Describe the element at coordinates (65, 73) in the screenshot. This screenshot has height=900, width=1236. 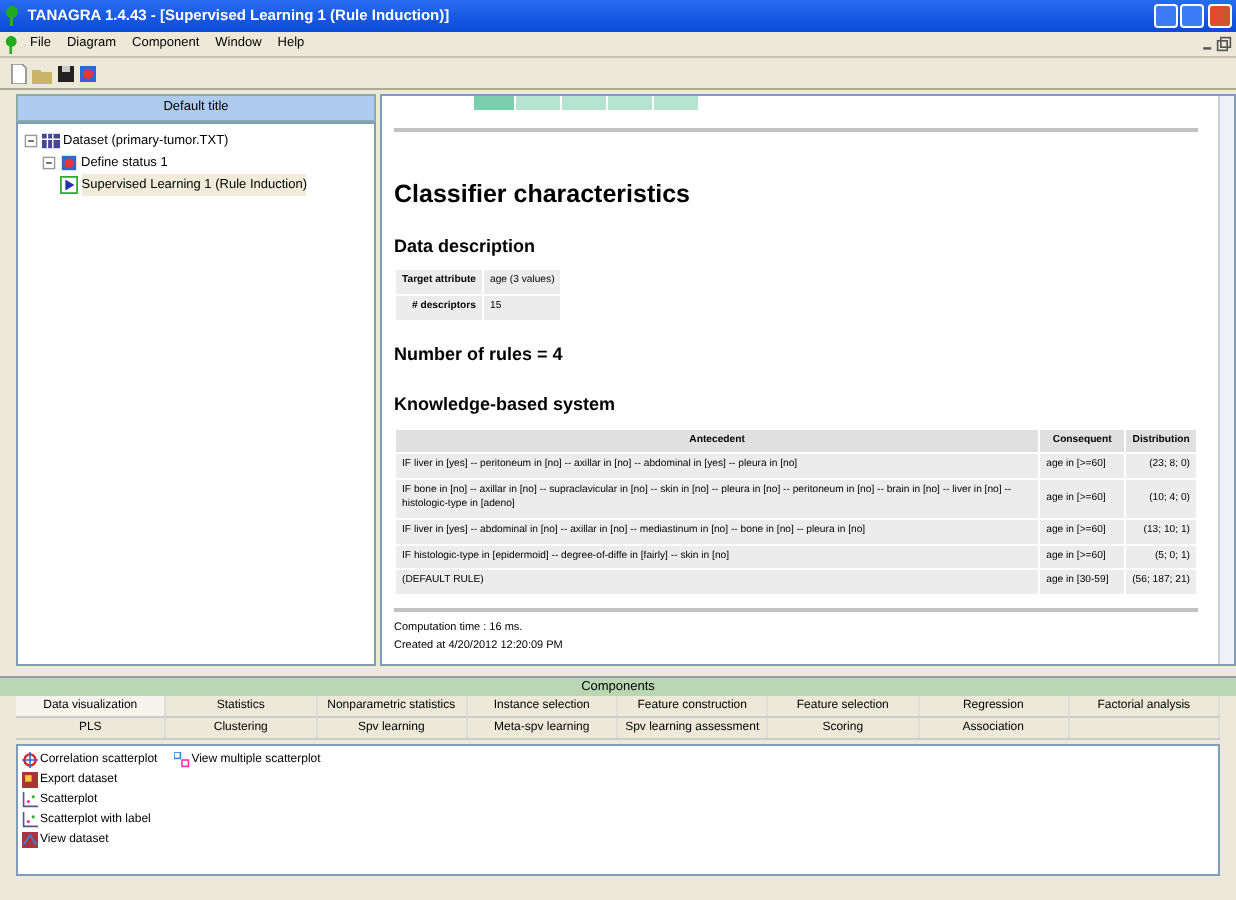
I see `save-icon` at that location.